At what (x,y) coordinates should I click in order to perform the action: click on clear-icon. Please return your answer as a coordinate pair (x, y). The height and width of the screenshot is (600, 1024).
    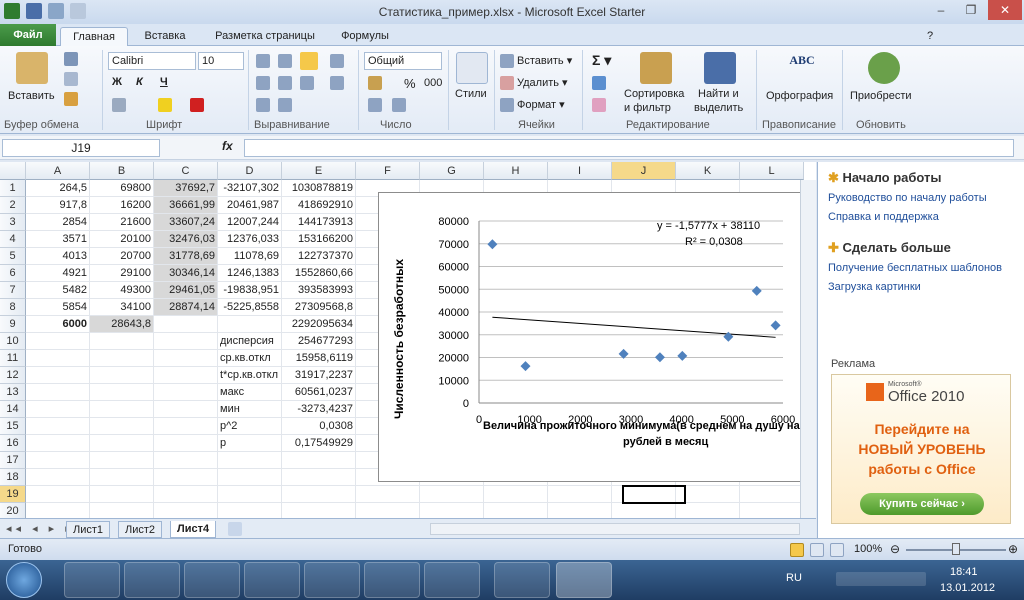
    Looking at the image, I should click on (599, 105).